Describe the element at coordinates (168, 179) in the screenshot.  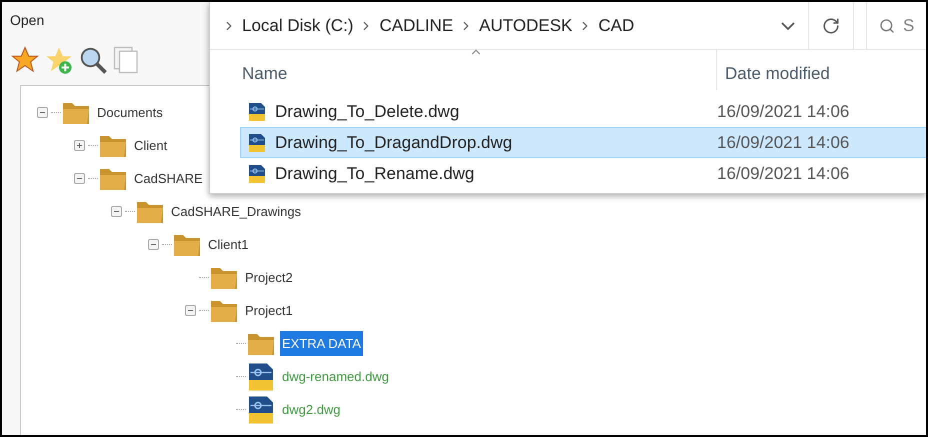
I see `tree-item: CadSHARE` at that location.